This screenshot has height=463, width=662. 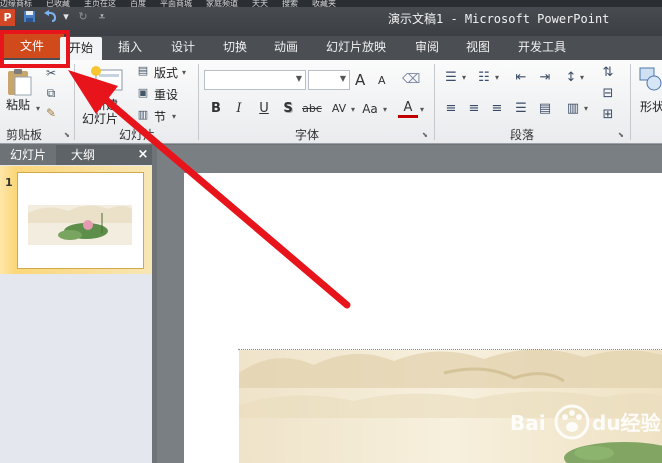 I want to click on baidu-watermark-logo: Bai du经验, so click(x=586, y=424).